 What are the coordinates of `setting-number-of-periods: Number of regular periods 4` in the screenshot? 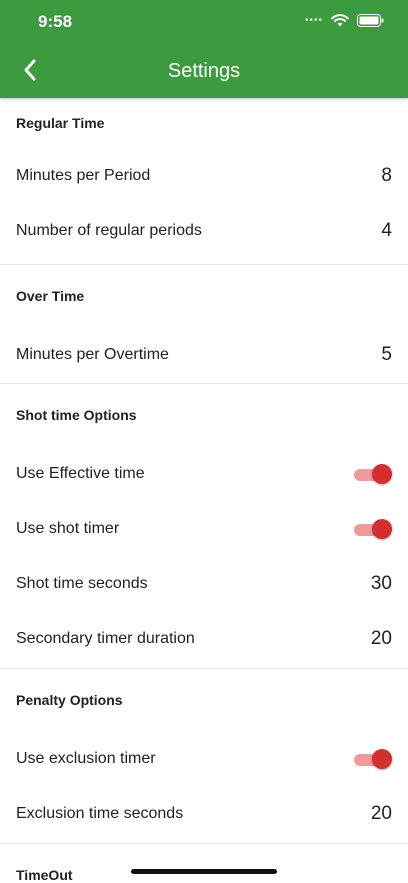 It's located at (204, 230).